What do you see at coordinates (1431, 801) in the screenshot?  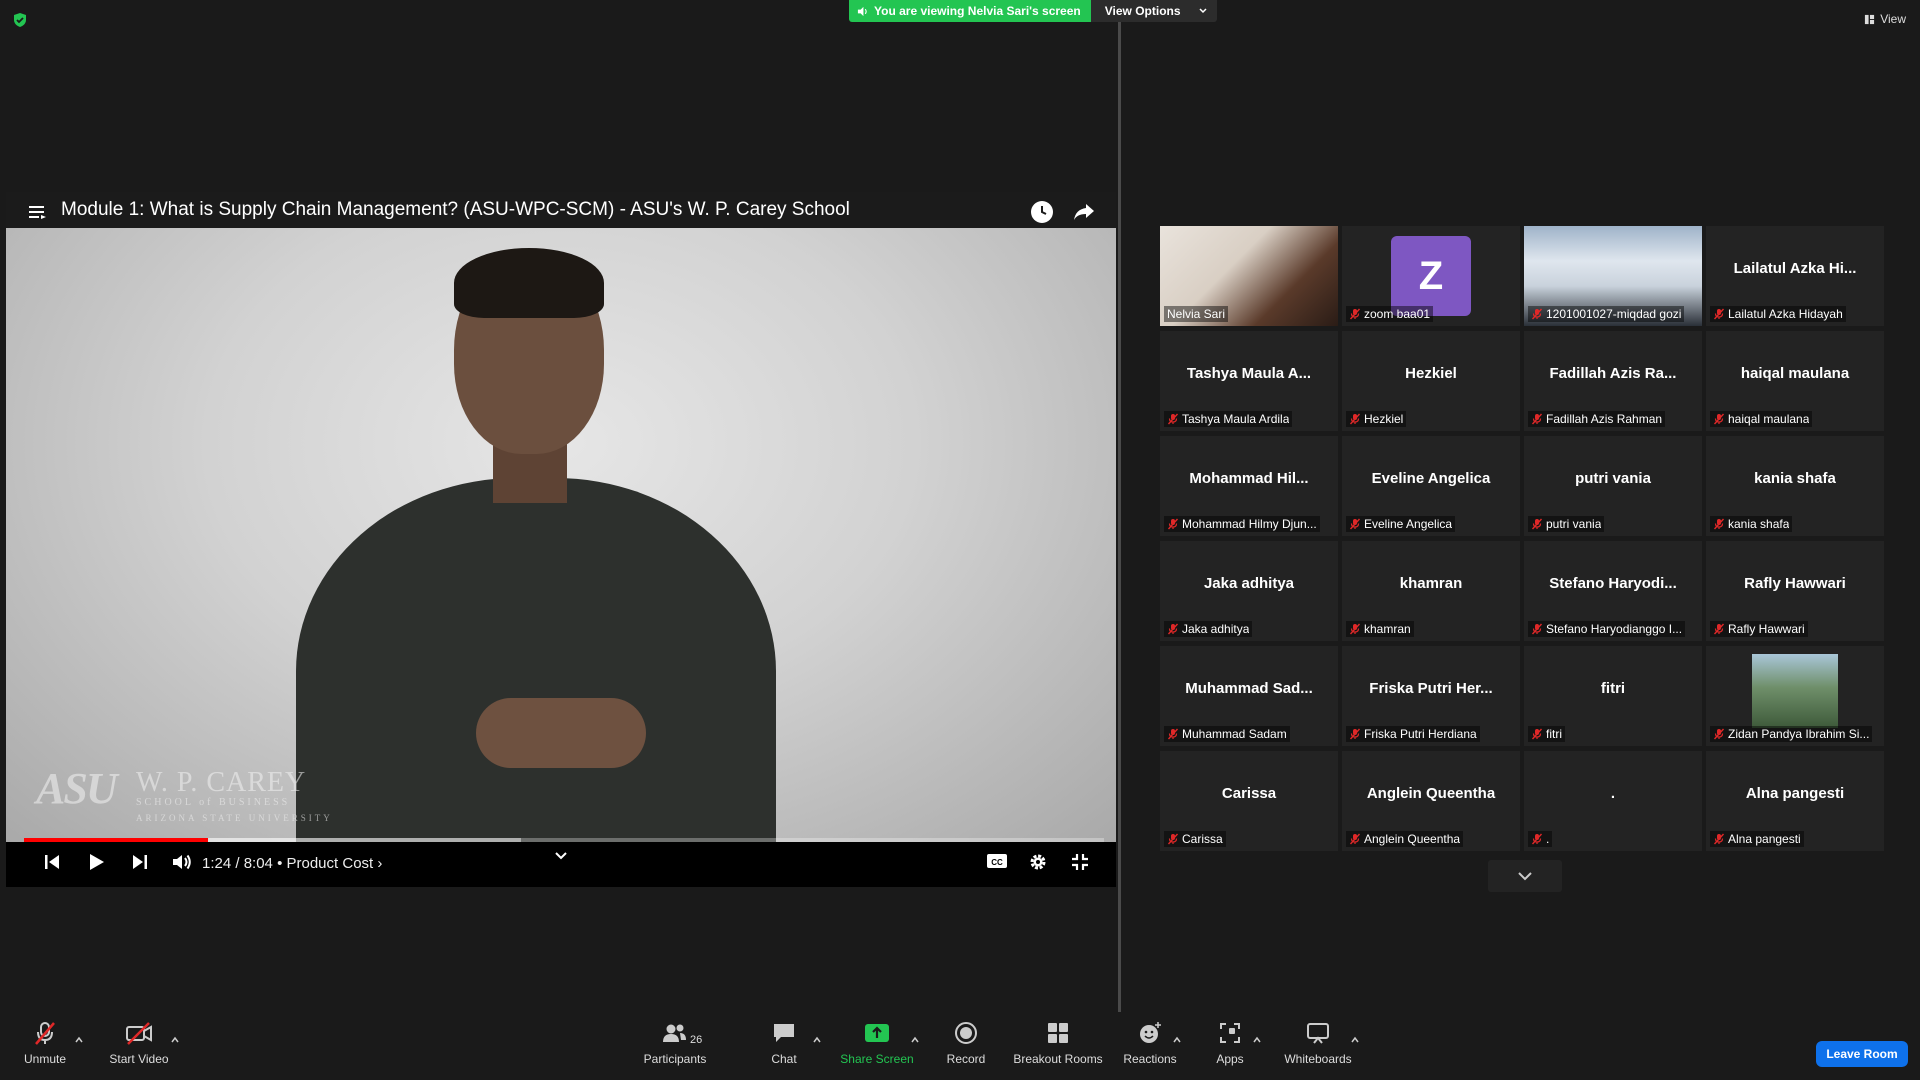 I see `participant-tile: Anglein Queentha Anglein Queentha` at bounding box center [1431, 801].